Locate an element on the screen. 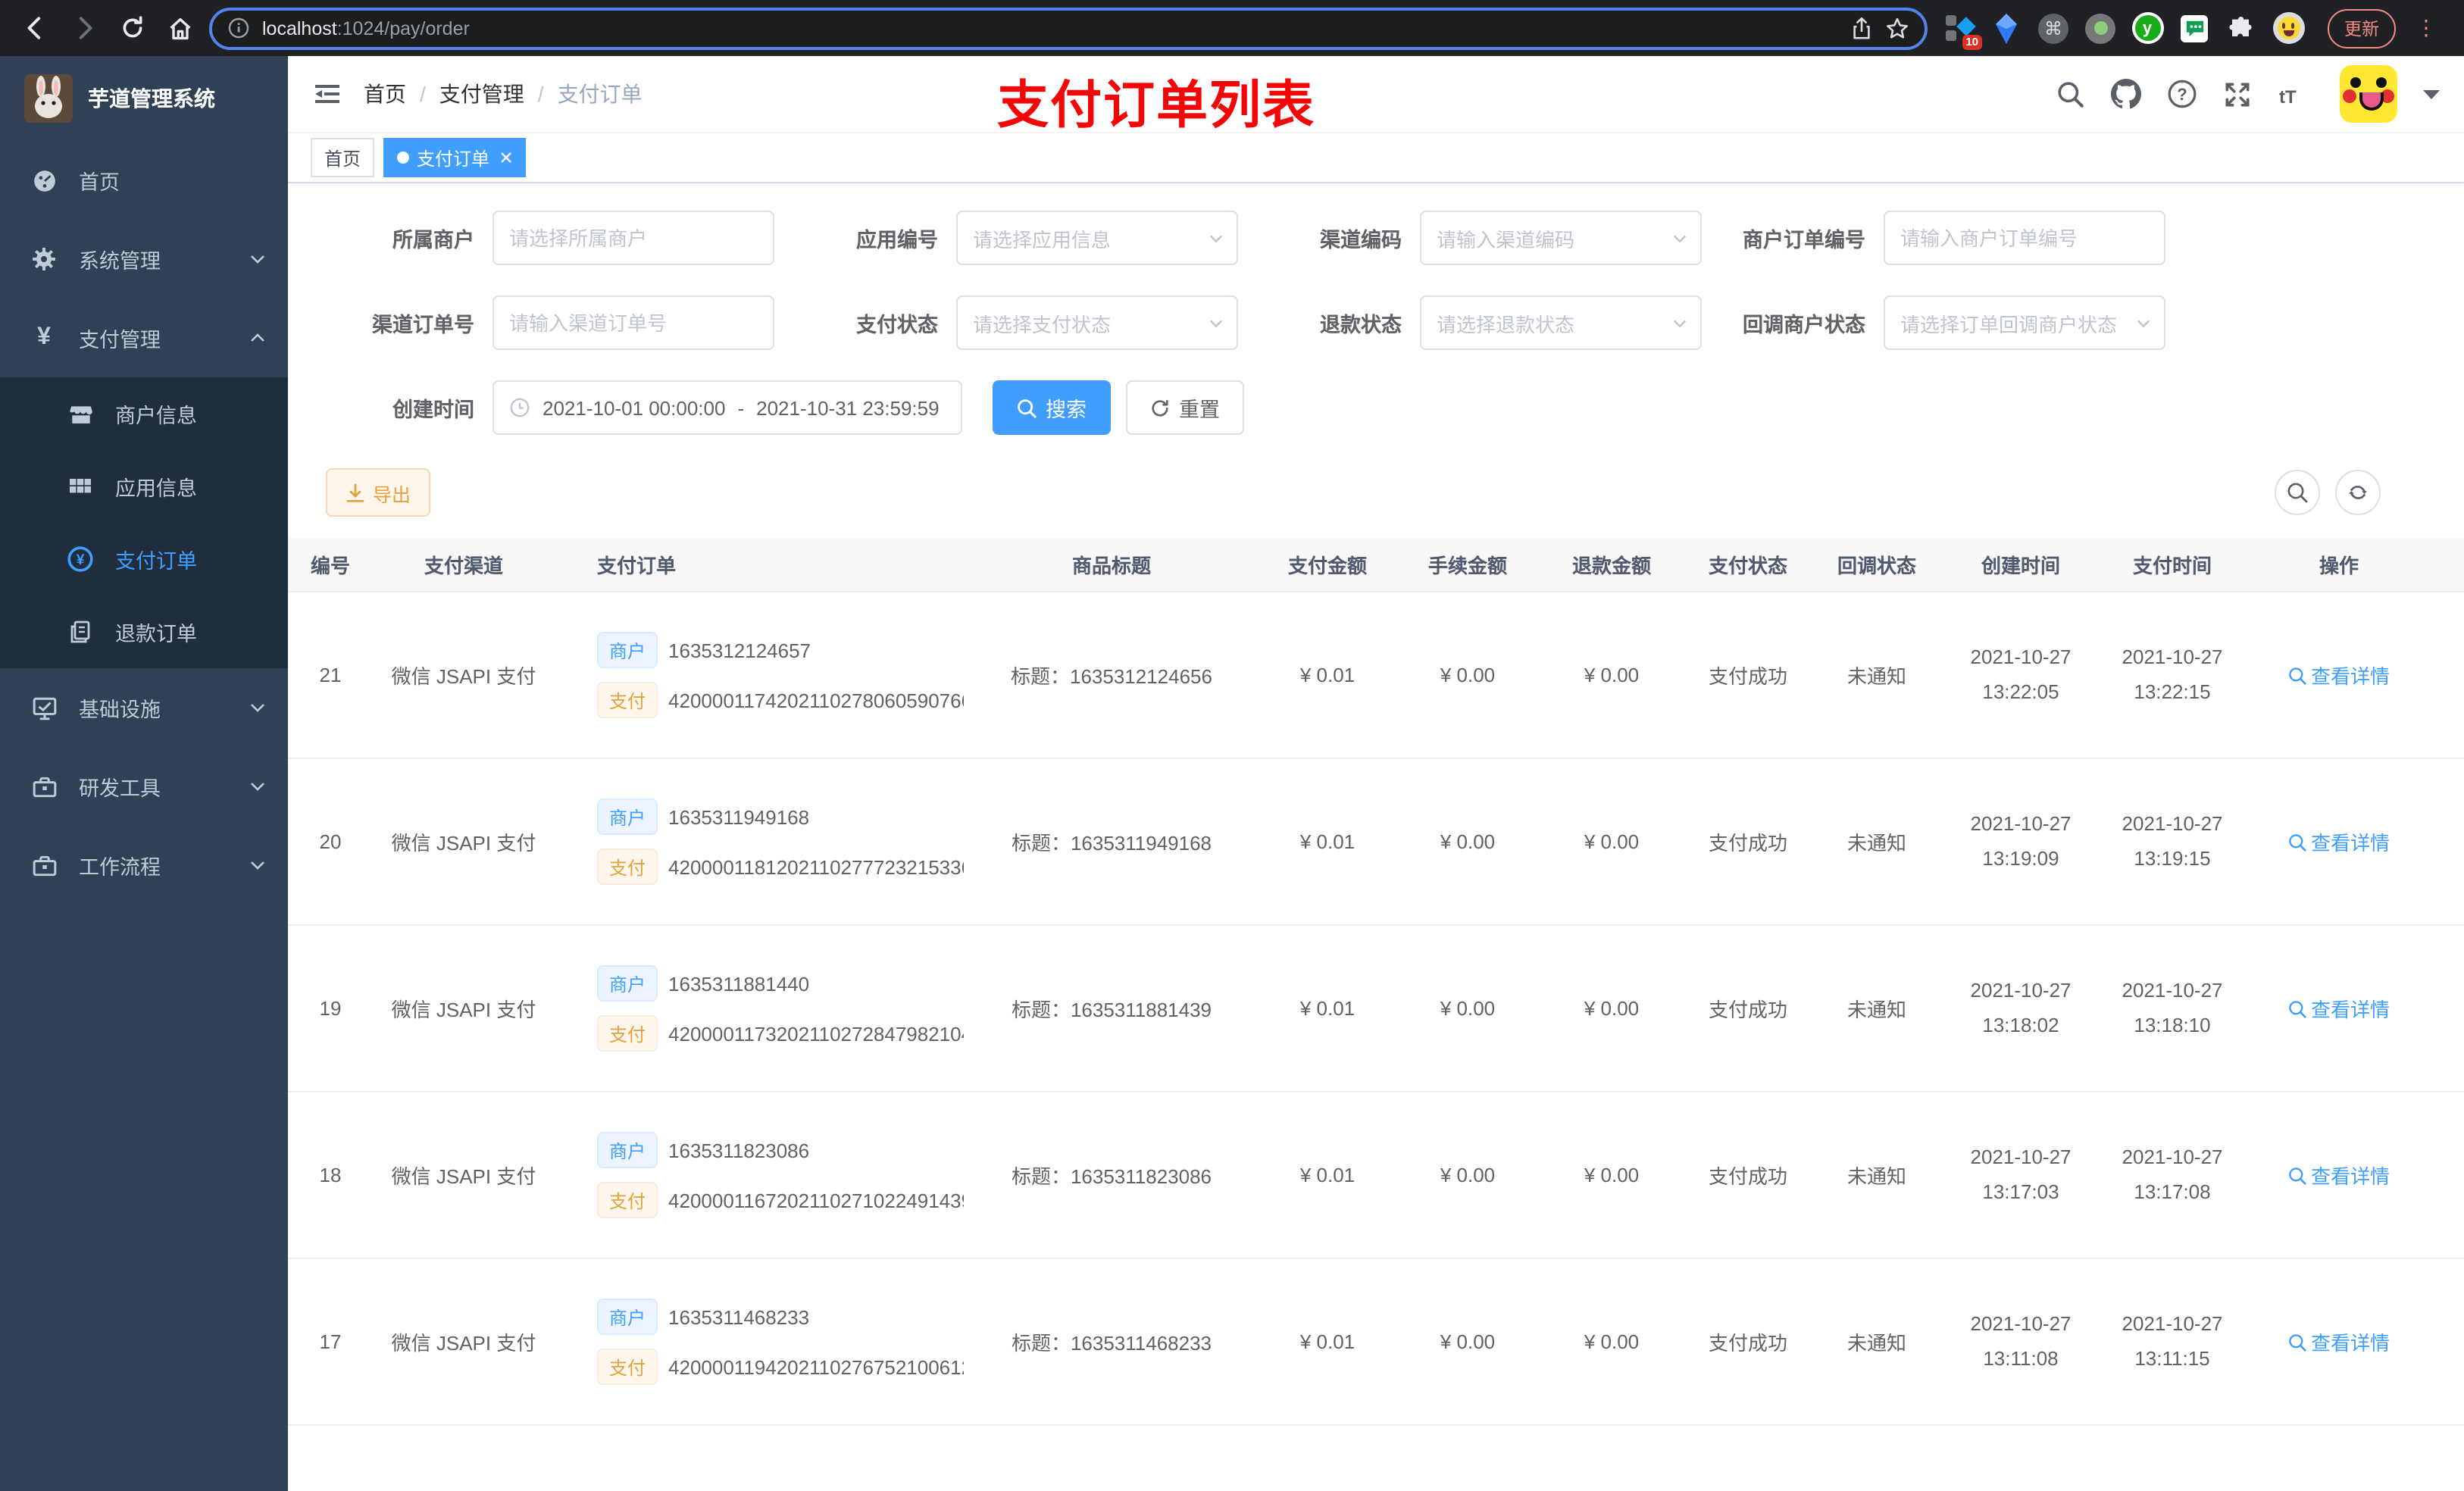 This screenshot has width=2464, height=1491. merchant-input is located at coordinates (633, 238).